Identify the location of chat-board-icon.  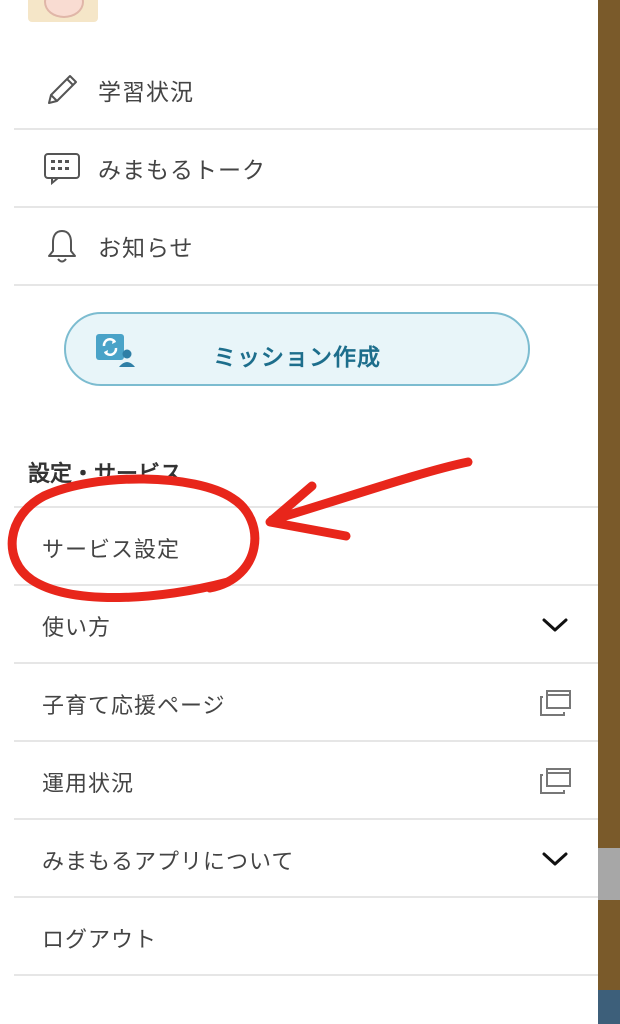
(62, 168).